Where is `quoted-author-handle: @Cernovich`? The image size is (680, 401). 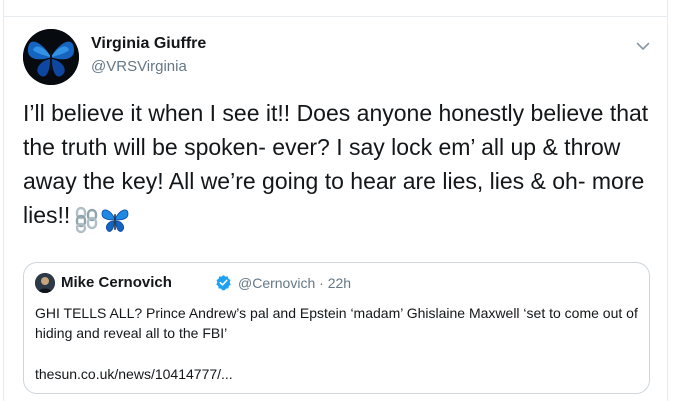
quoted-author-handle: @Cernovich is located at coordinates (276, 283).